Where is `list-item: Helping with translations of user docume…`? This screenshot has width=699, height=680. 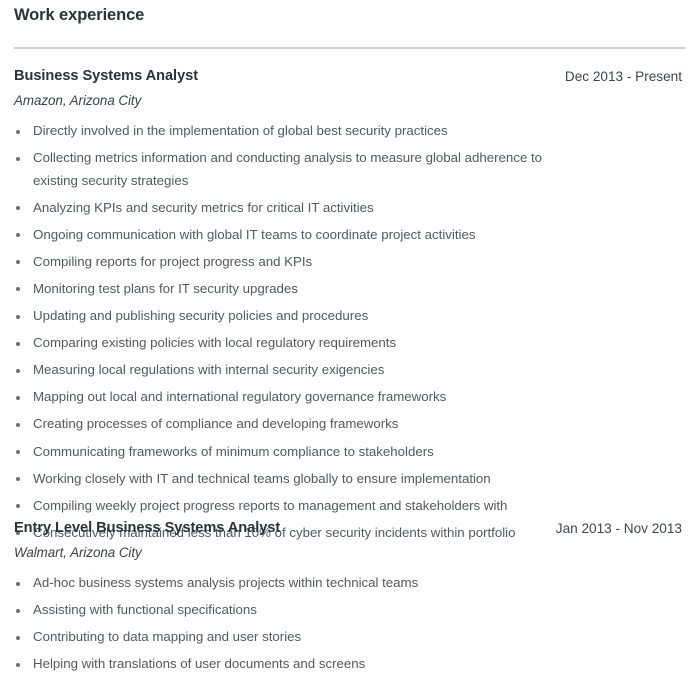 list-item: Helping with translations of user docume… is located at coordinates (349, 664).